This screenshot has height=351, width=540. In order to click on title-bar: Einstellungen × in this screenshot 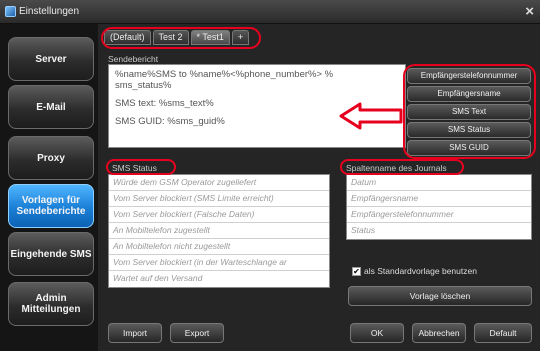, I will do `click(270, 12)`.